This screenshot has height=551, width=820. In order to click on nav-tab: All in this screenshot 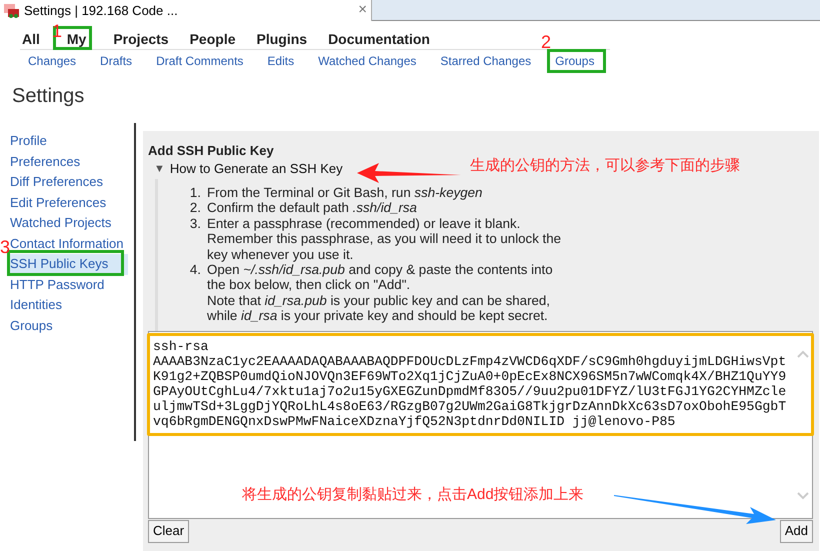, I will do `click(31, 39)`.